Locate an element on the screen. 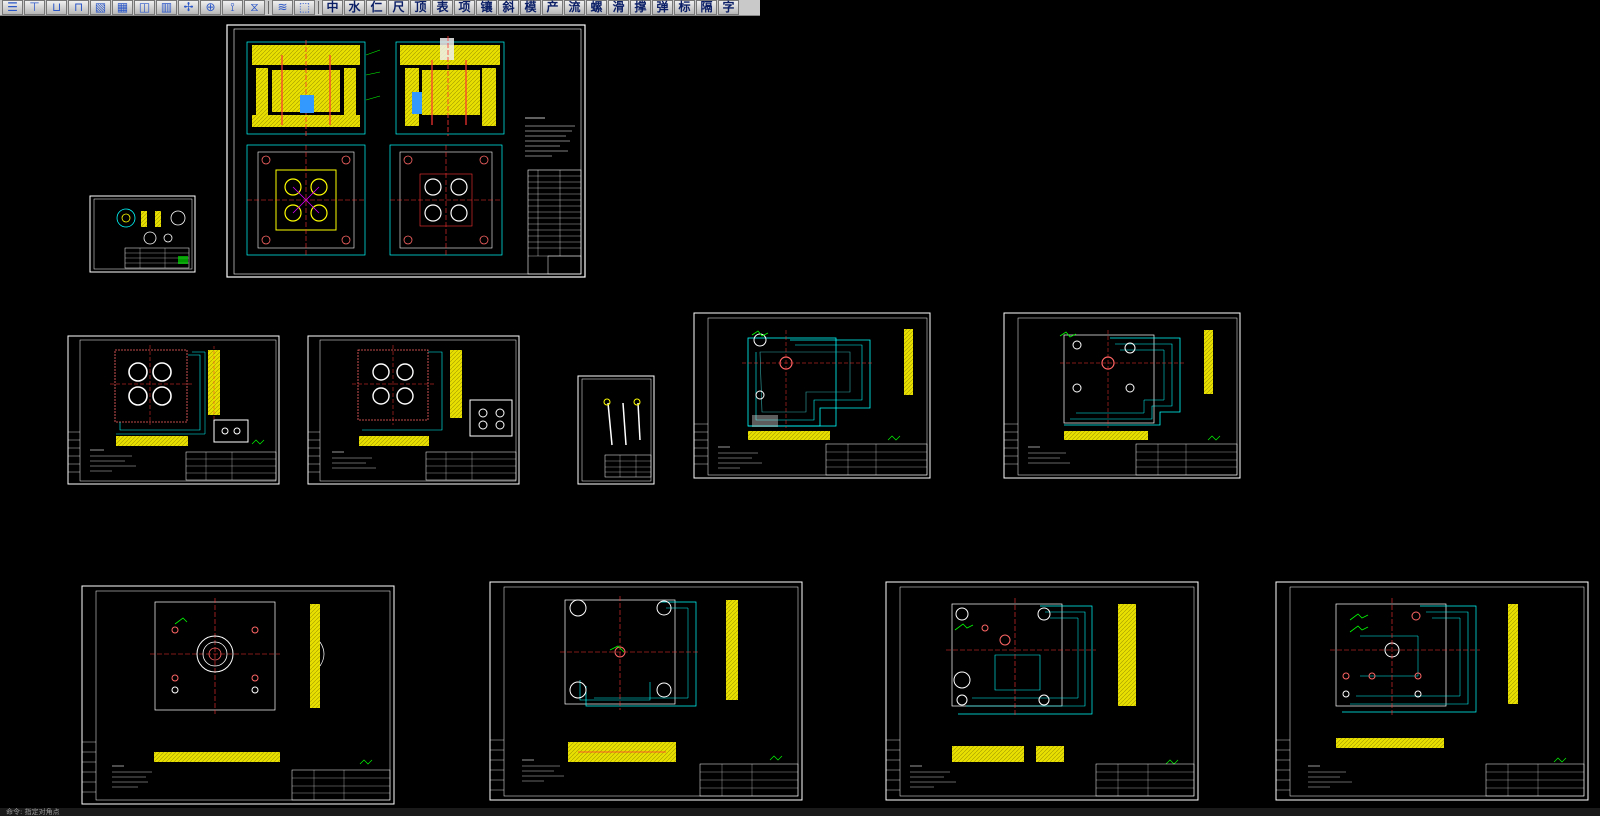 The image size is (1600, 816). assembly-bottom-plan is located at coordinates (446, 200).